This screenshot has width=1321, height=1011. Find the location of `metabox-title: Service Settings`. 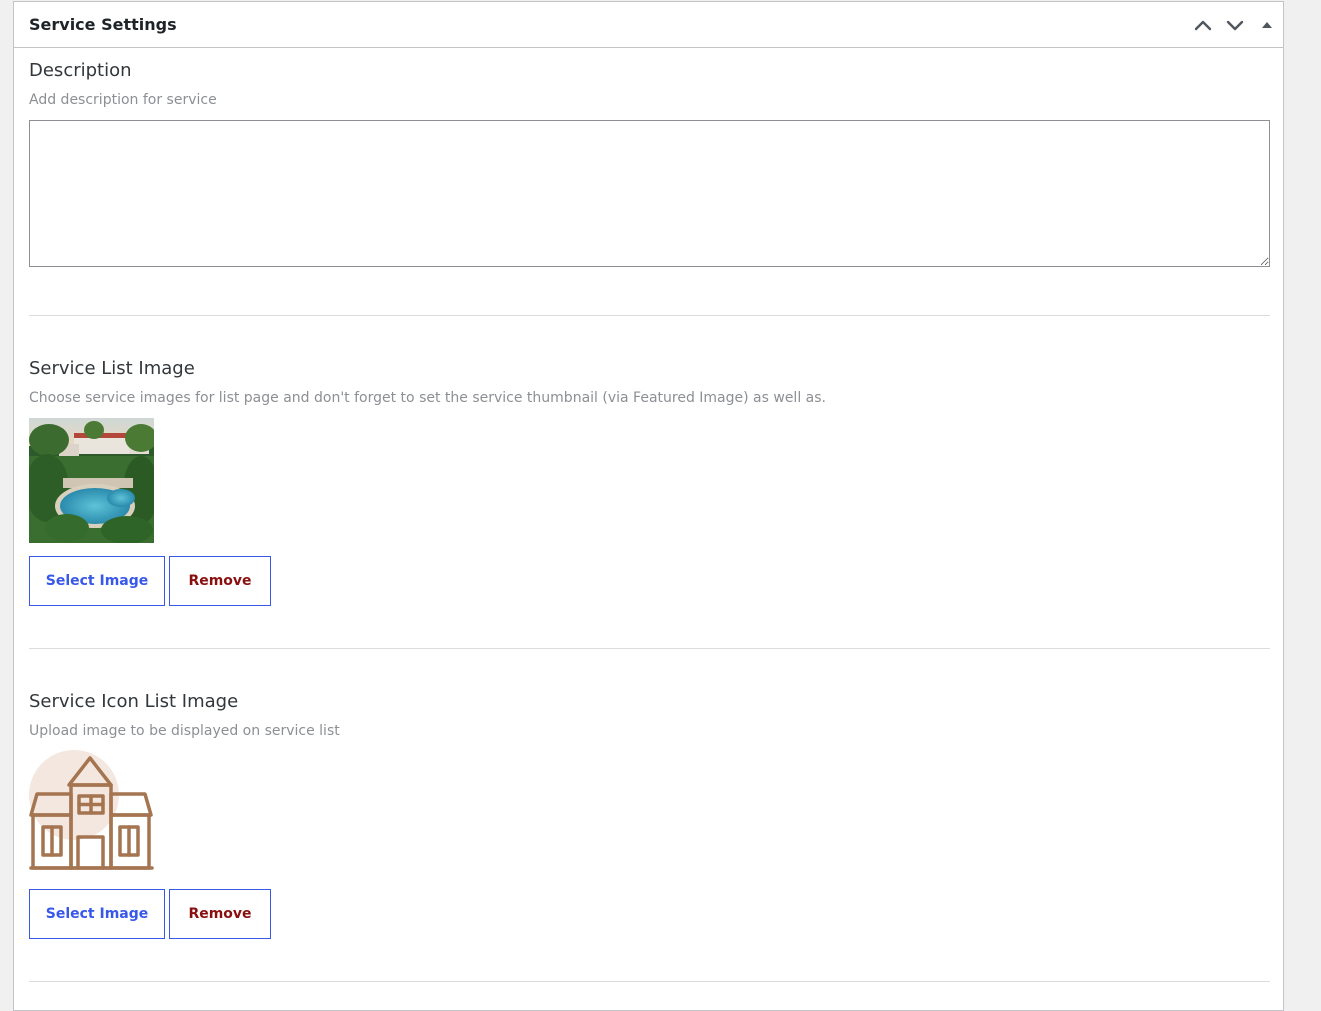

metabox-title: Service Settings is located at coordinates (103, 24).